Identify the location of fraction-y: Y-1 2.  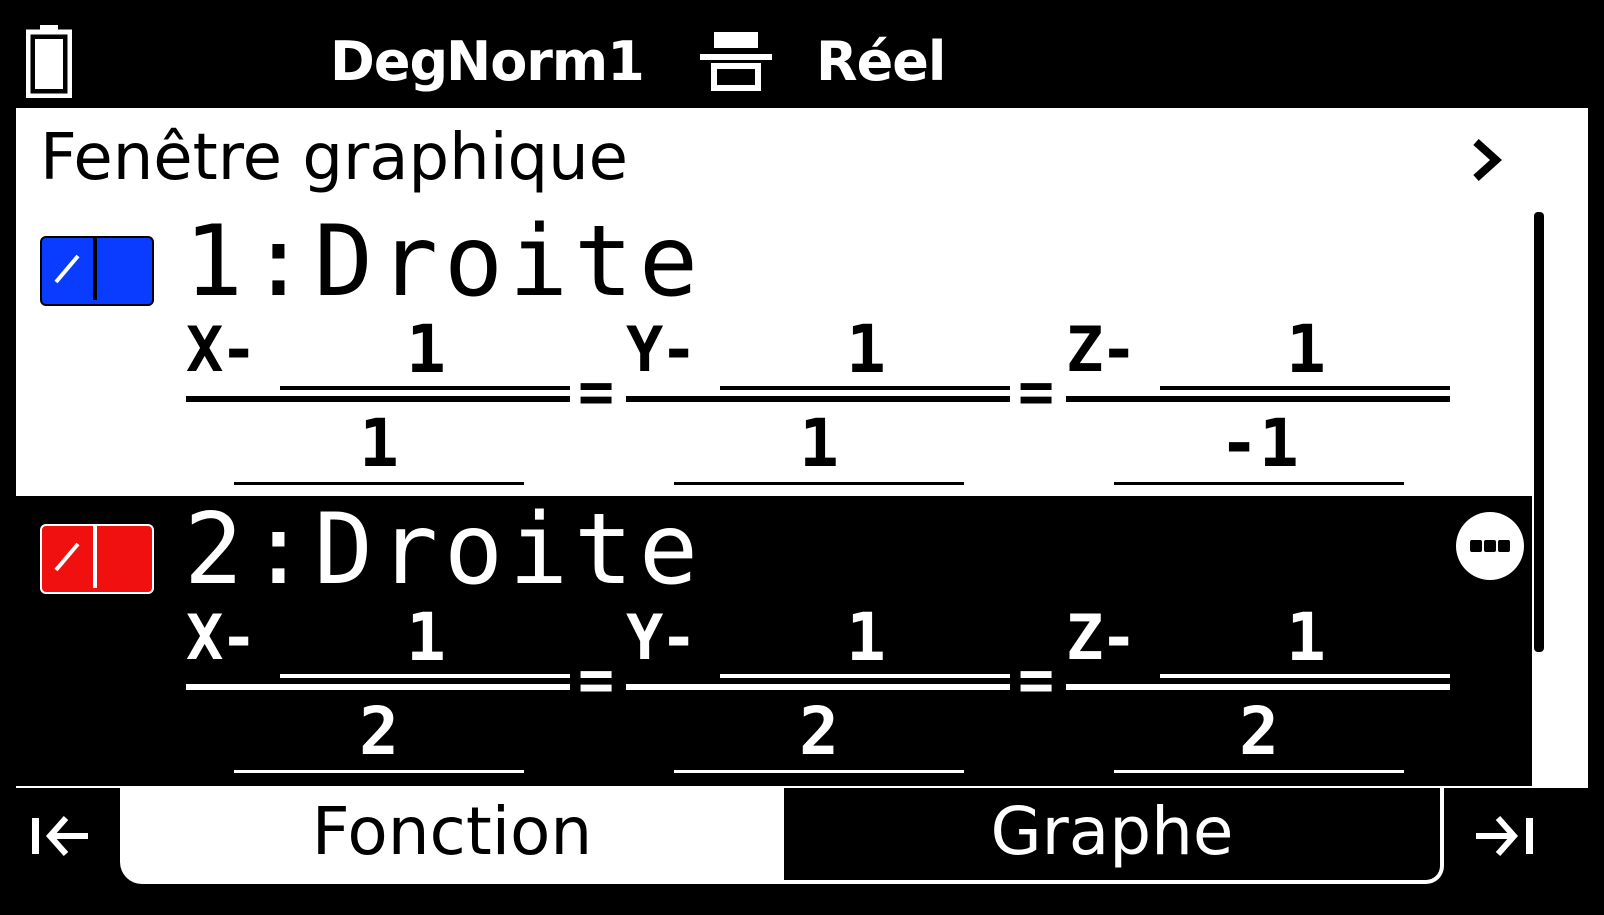
(821, 694).